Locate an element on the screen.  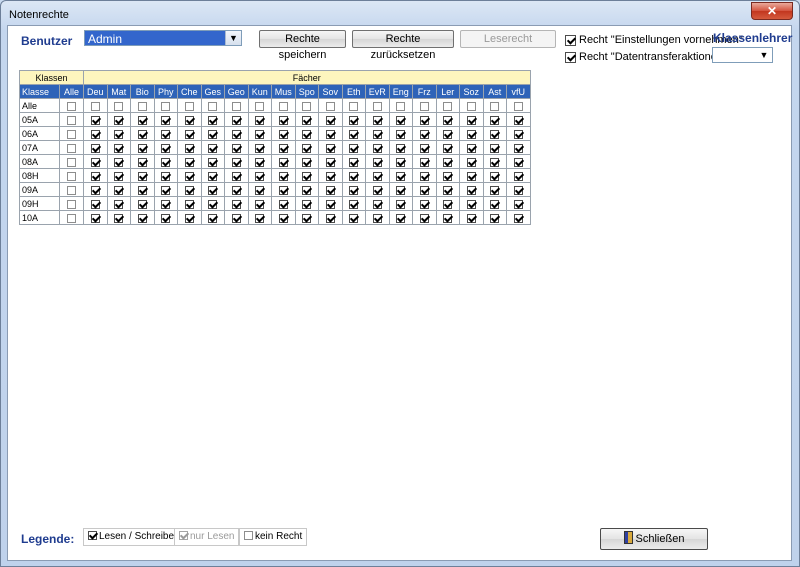
klassenlehrer-select: ▼ is located at coordinates (742, 55).